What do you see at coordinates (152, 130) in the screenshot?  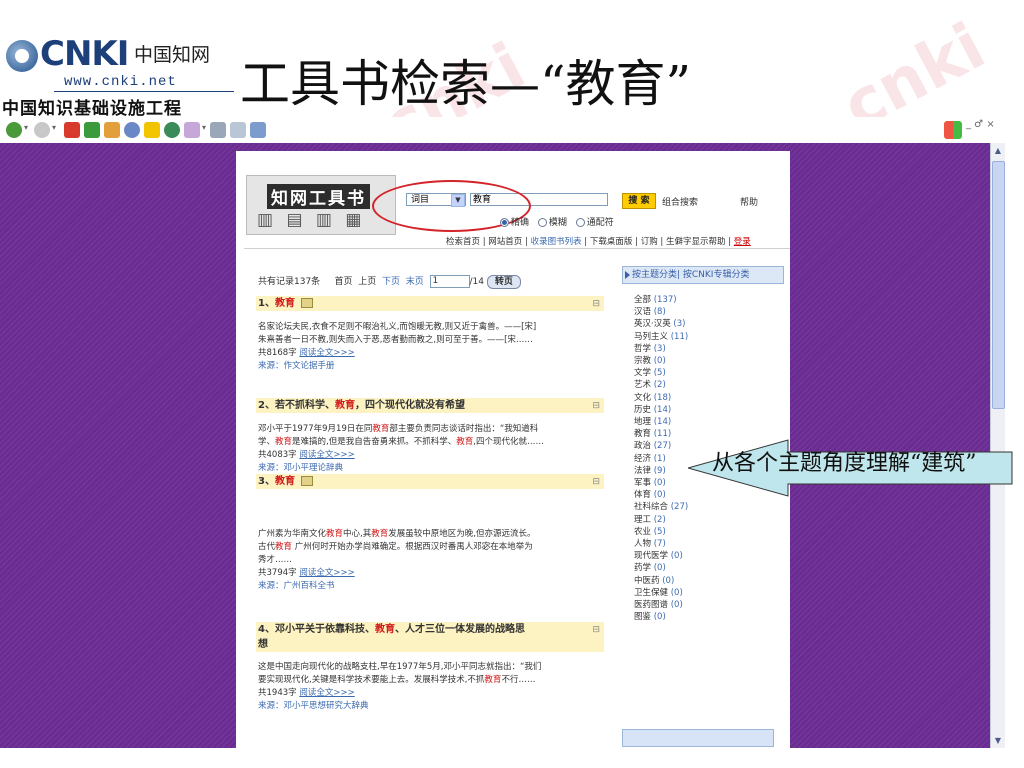 I see `favorites-icon` at bounding box center [152, 130].